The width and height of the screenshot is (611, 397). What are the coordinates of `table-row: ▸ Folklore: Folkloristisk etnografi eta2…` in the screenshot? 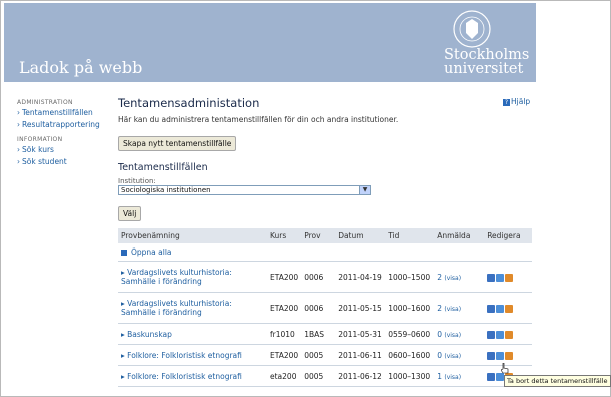 It's located at (325, 376).